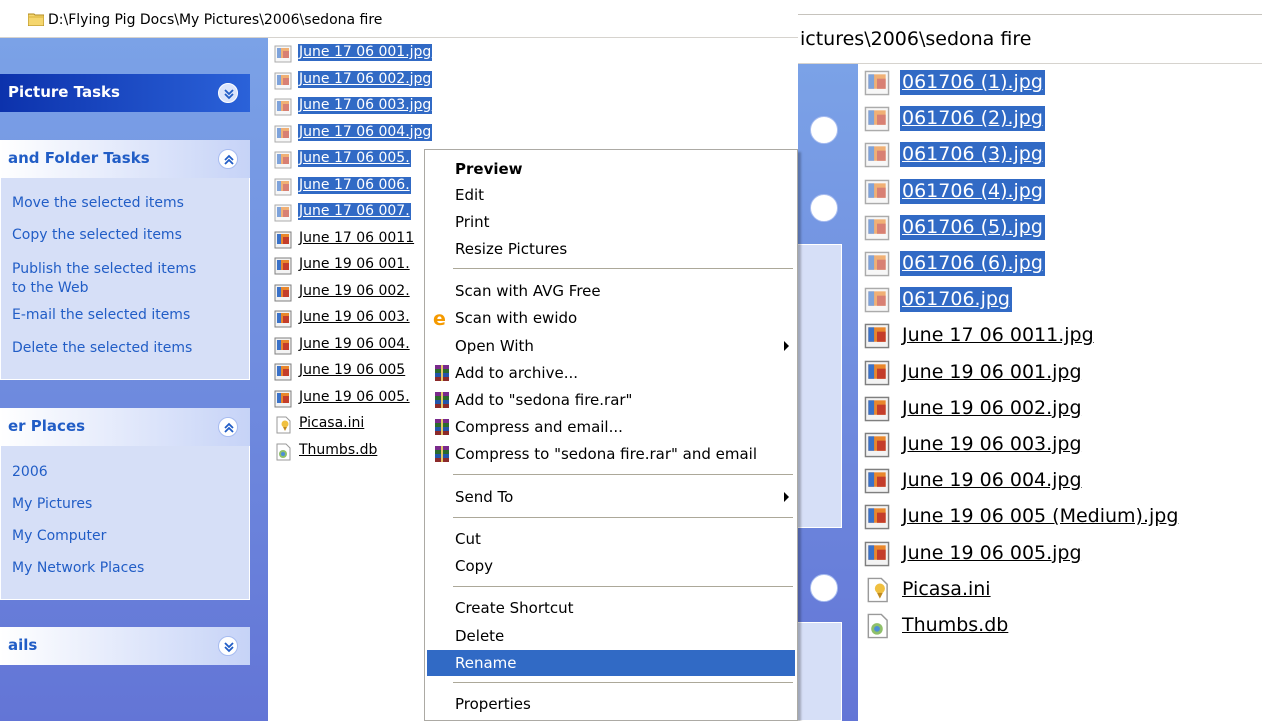 The image size is (1262, 721). Describe the element at coordinates (611, 249) in the screenshot. I see `menu-item-resize-pictures: Resize Pictures` at that location.